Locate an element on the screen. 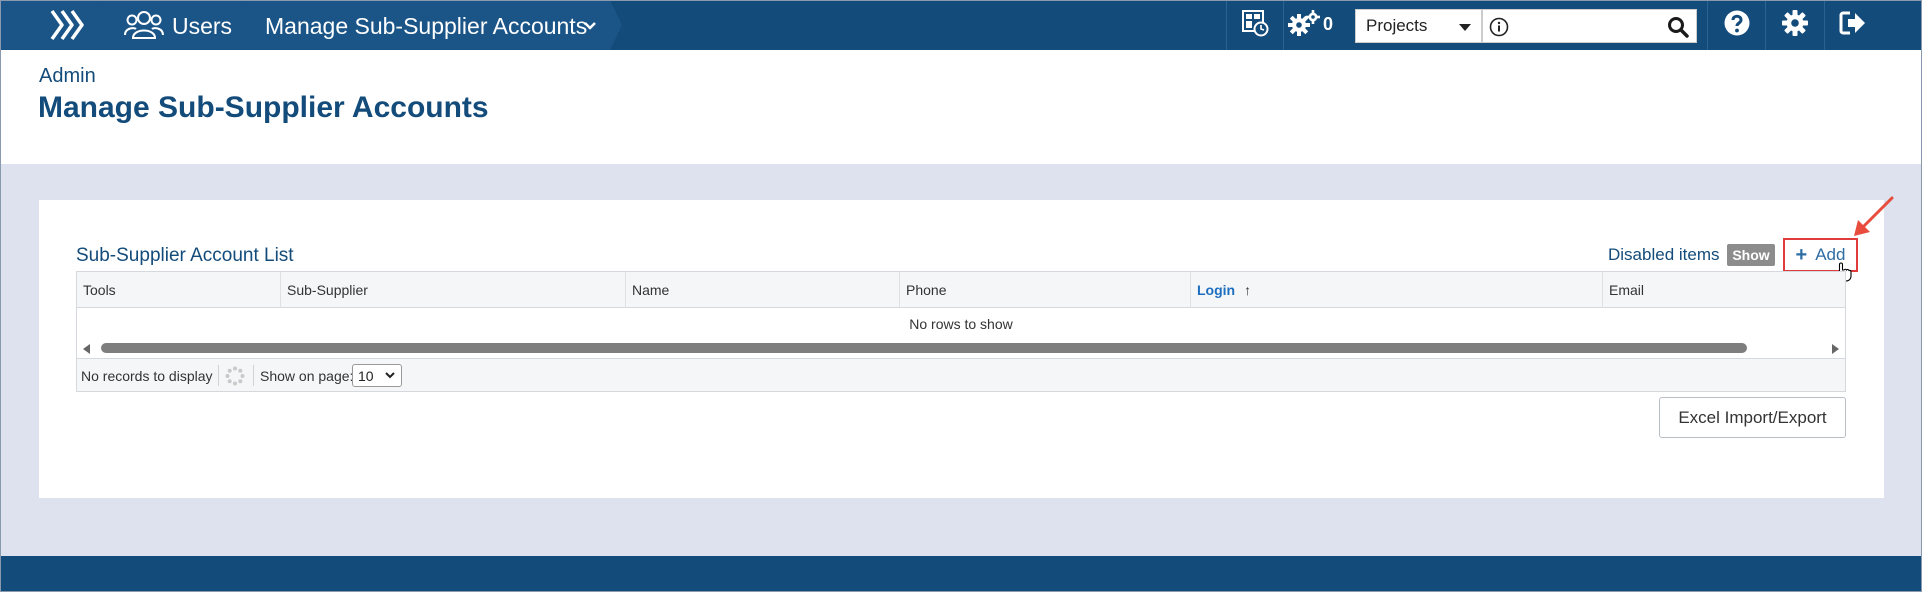 This screenshot has height=592, width=1922. help-icon is located at coordinates (1737, 25).